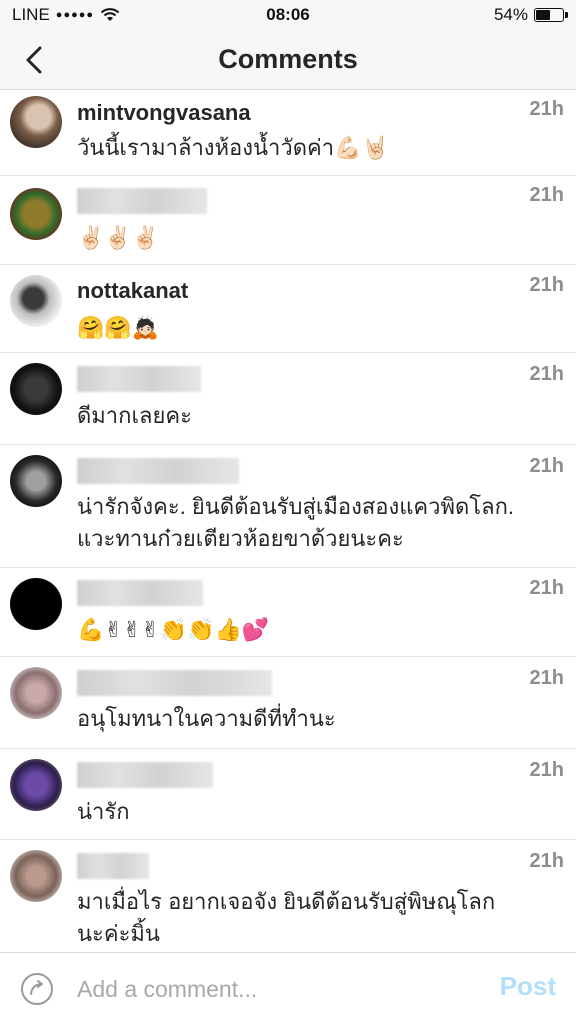 Image resolution: width=576 pixels, height=1024 pixels. What do you see at coordinates (132, 291) in the screenshot?
I see `comment-username: nottakanat` at bounding box center [132, 291].